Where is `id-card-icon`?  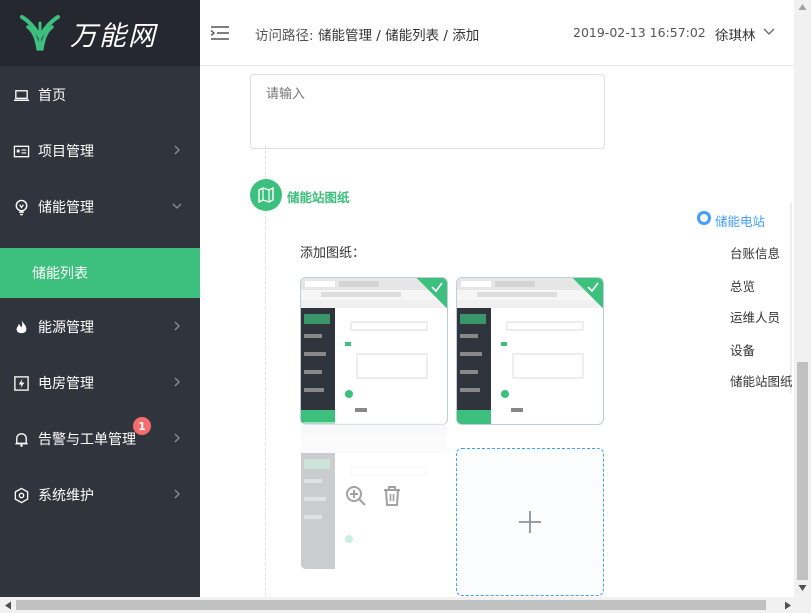 id-card-icon is located at coordinates (21, 151).